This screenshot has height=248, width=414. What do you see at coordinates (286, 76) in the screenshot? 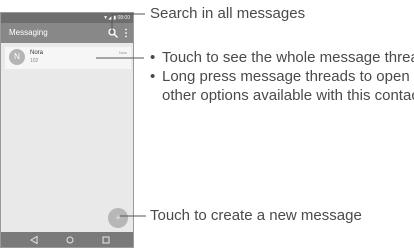
I see `thread-annotation-2-line1: Long press message threads to open` at bounding box center [286, 76].